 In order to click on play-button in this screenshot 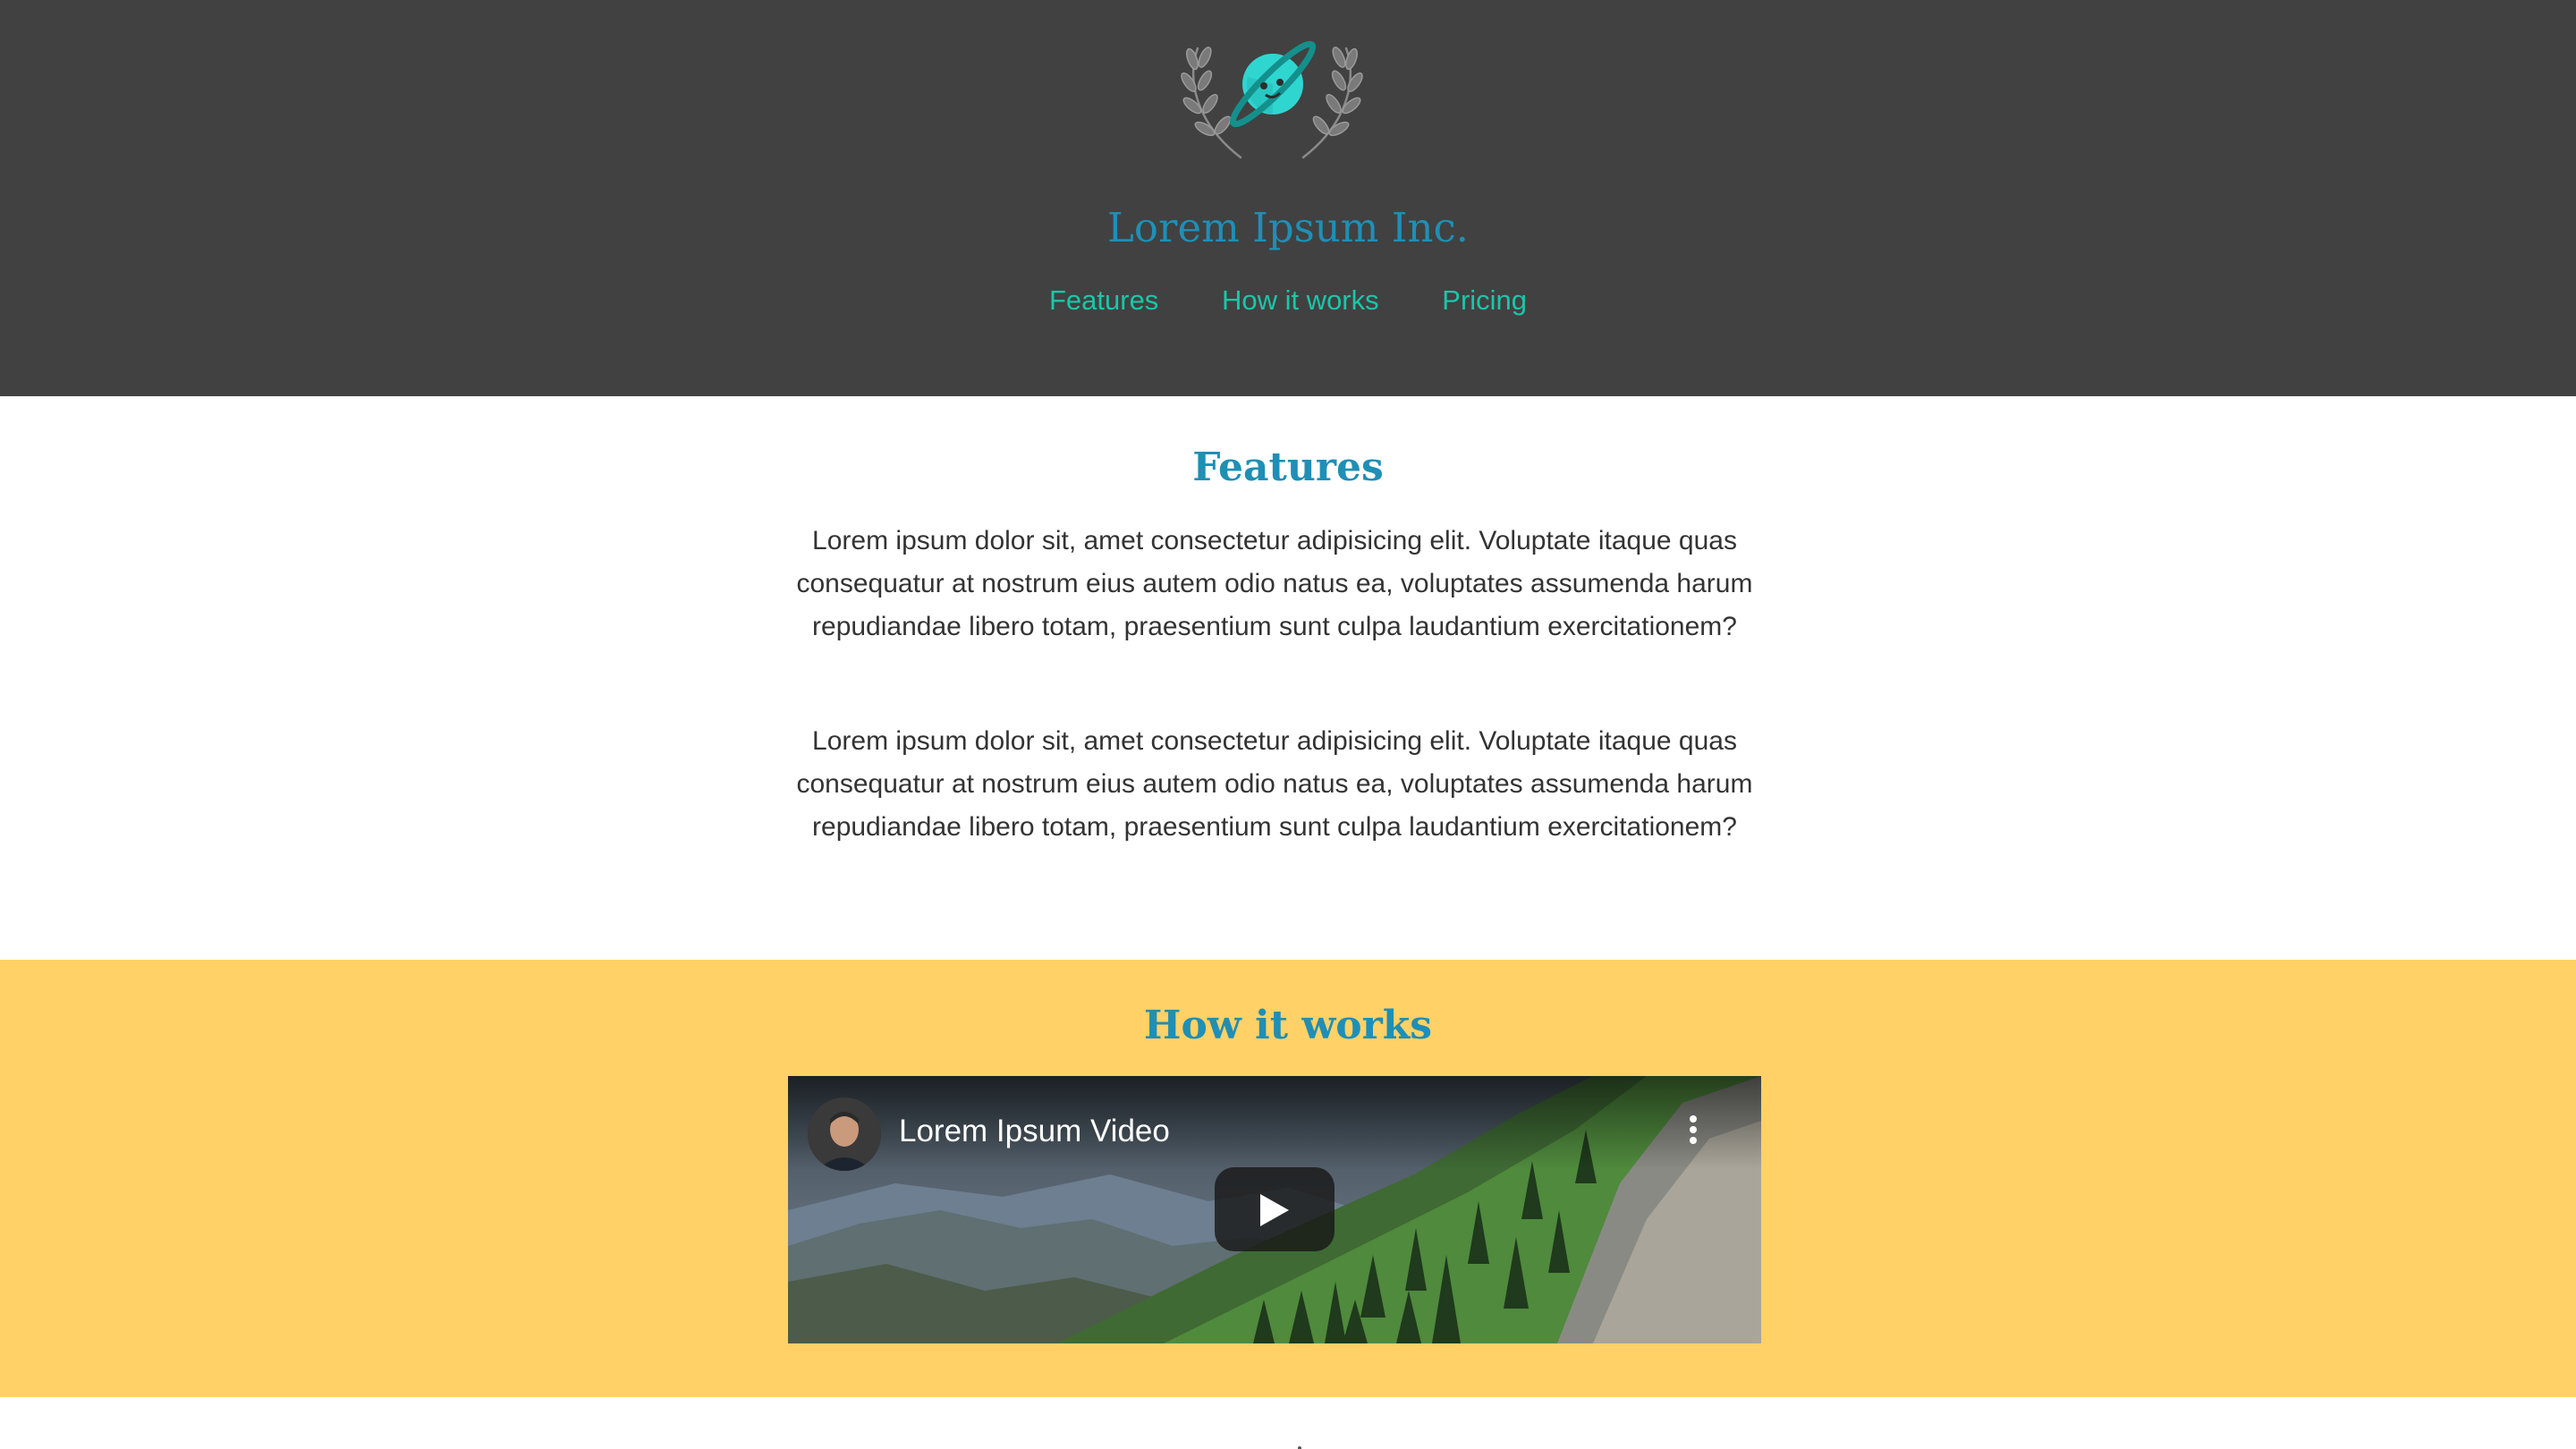, I will do `click(1275, 1209)`.